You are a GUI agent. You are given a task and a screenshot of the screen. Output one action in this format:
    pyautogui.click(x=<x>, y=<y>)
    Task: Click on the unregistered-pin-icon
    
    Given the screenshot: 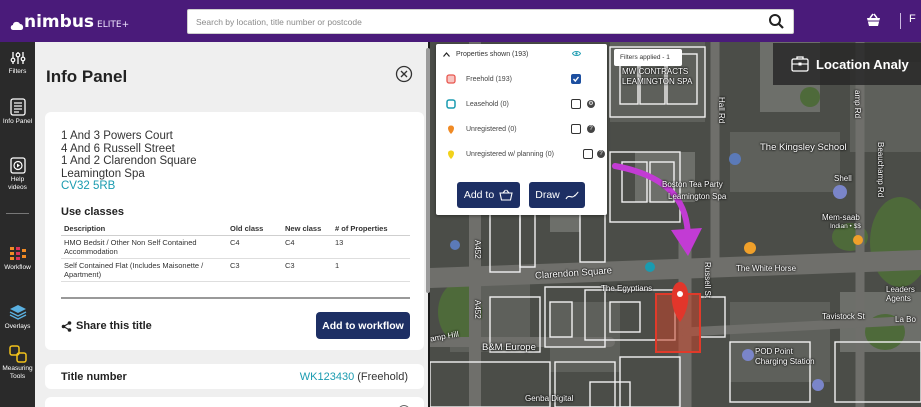 What is the action you would take?
    pyautogui.click(x=451, y=129)
    